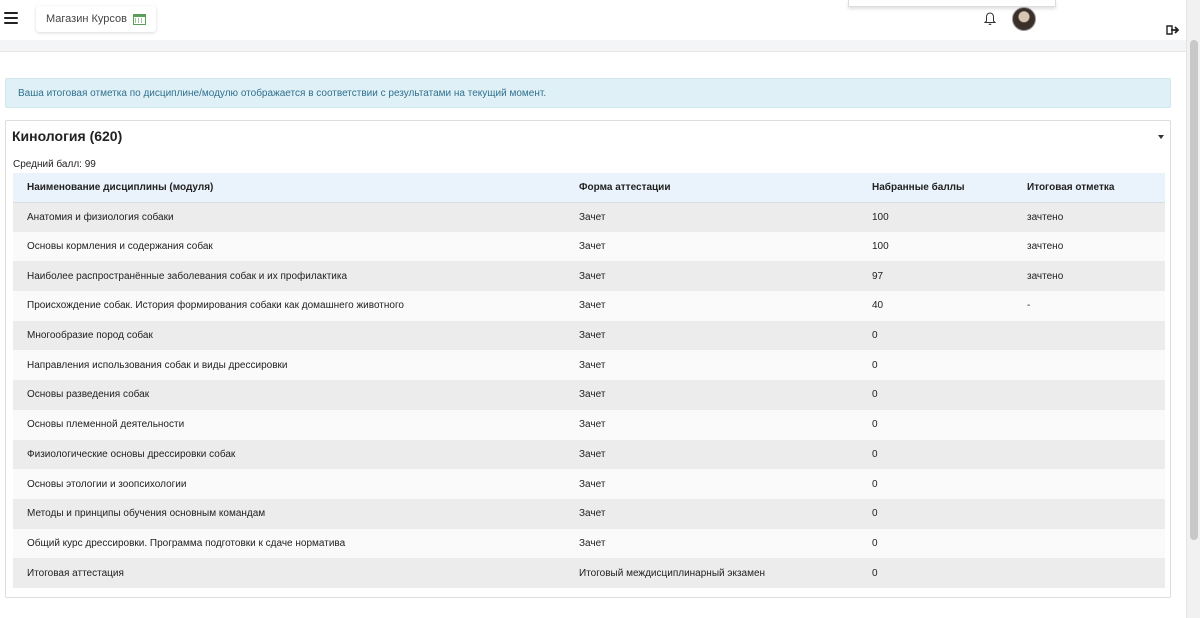 The width and height of the screenshot is (1200, 618). I want to click on cell-discipline: Анатомия и физиология собаки, so click(100, 217).